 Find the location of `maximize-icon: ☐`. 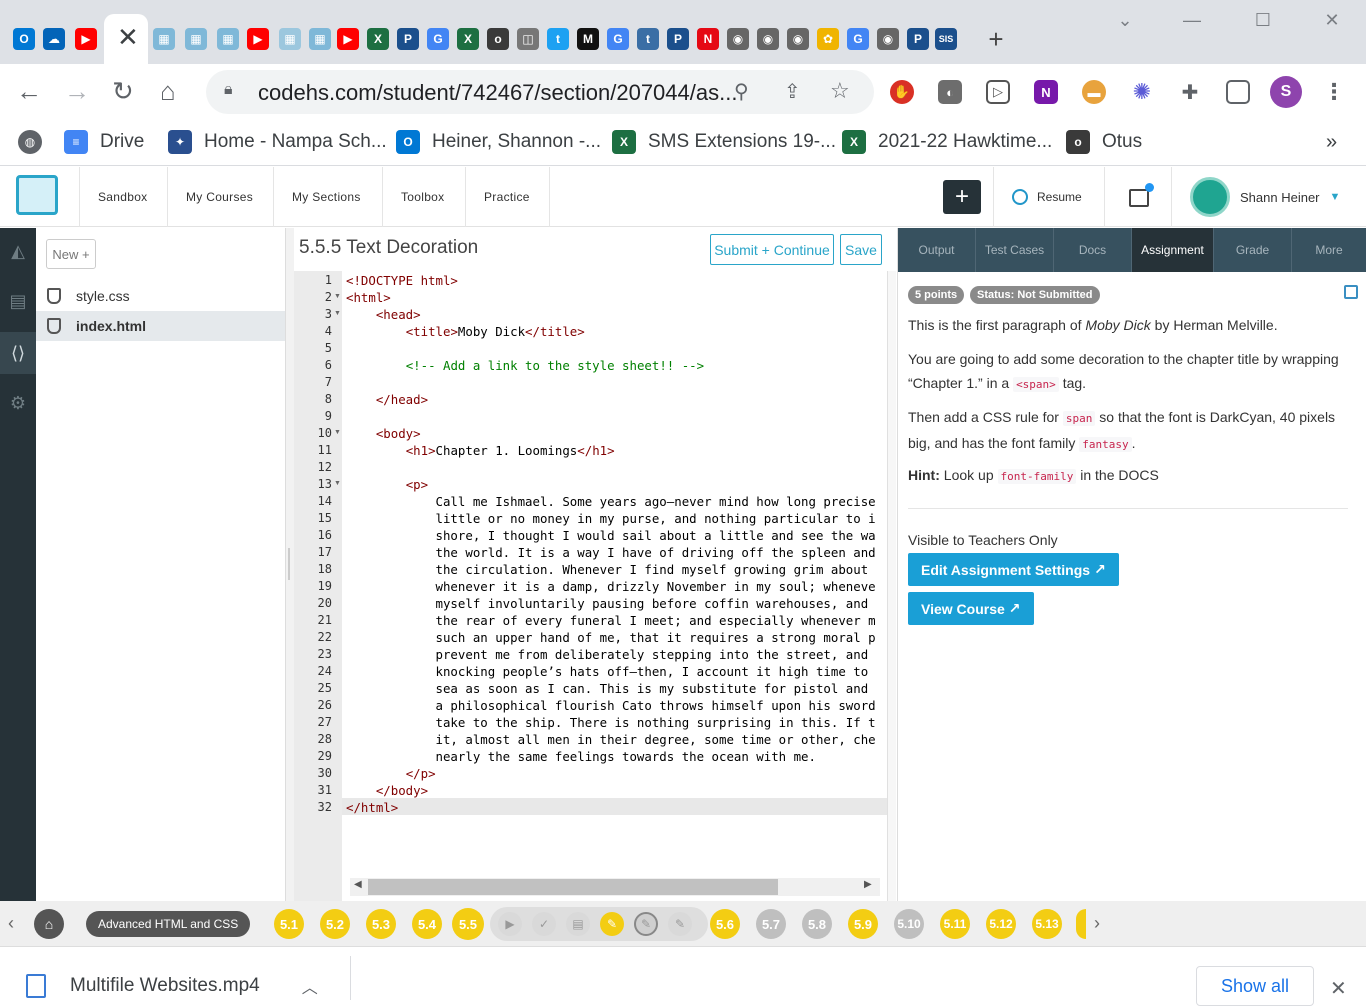

maximize-icon: ☐ is located at coordinates (1263, 20).